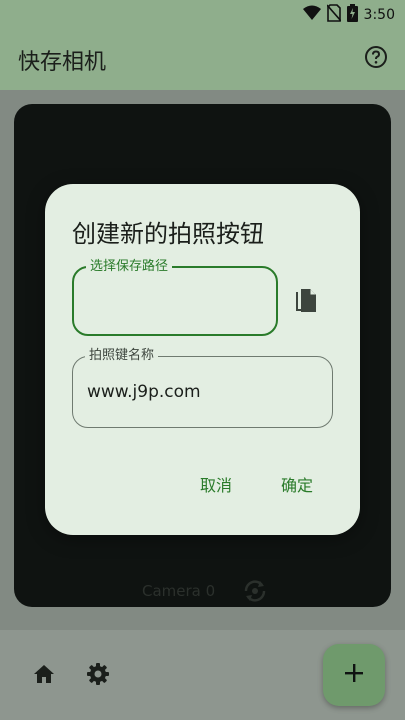 This screenshot has width=405, height=720. Describe the element at coordinates (202, 387) in the screenshot. I see `button-name-field: 拍照键名称 www.j9p.com` at that location.